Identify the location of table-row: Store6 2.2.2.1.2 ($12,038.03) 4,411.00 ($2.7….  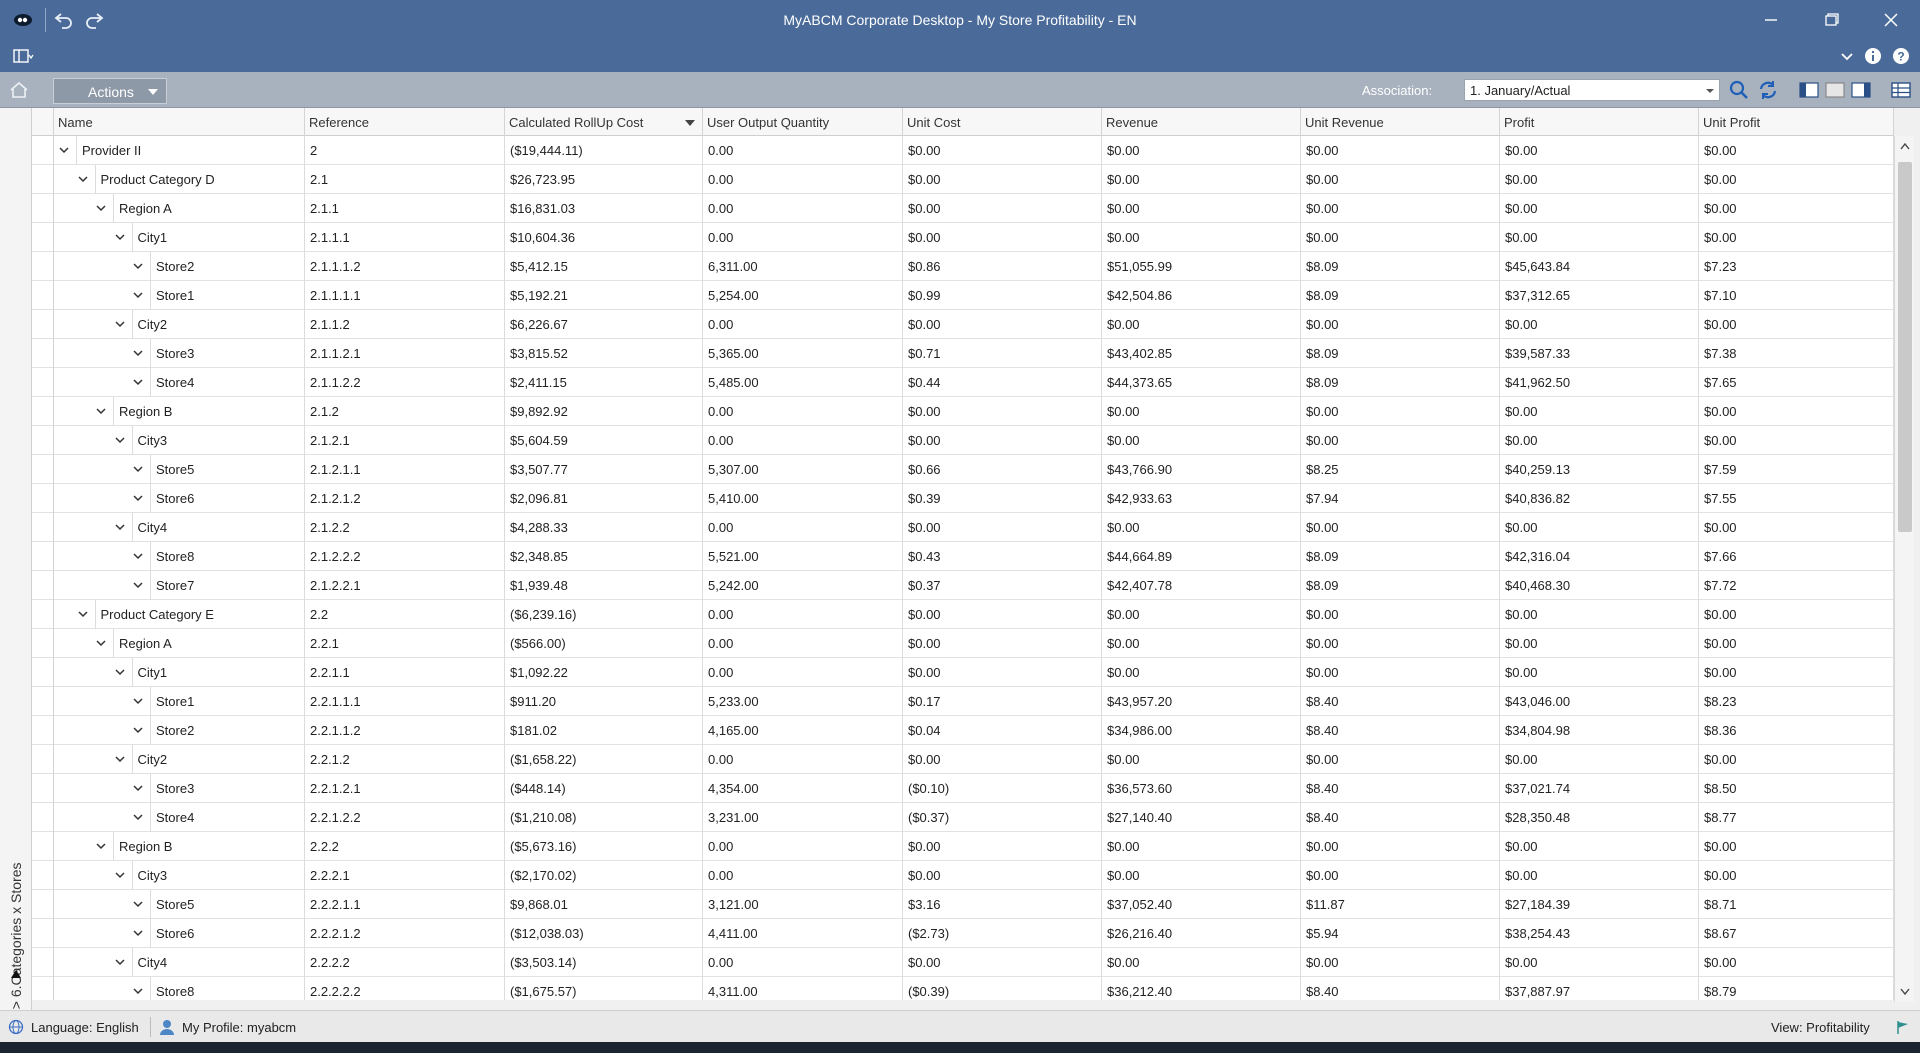
(963, 933).